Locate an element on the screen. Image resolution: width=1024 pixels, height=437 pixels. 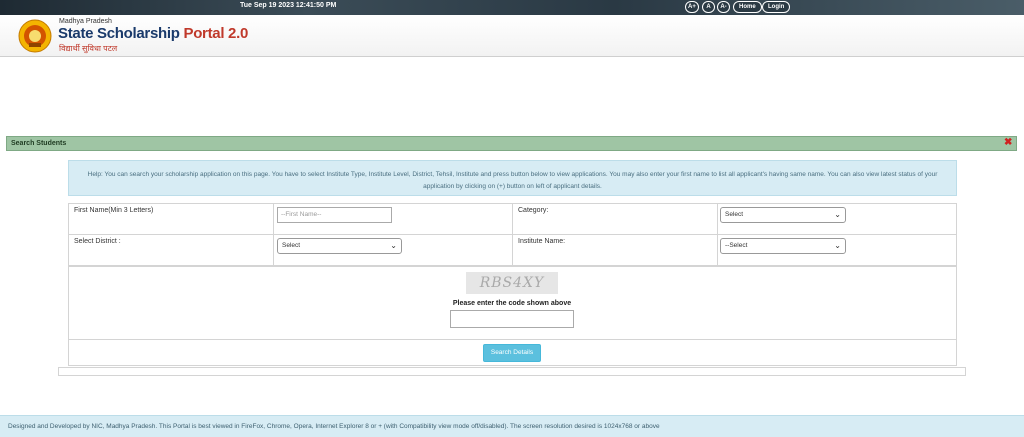
panel-title: Search Students is located at coordinates (39, 143).